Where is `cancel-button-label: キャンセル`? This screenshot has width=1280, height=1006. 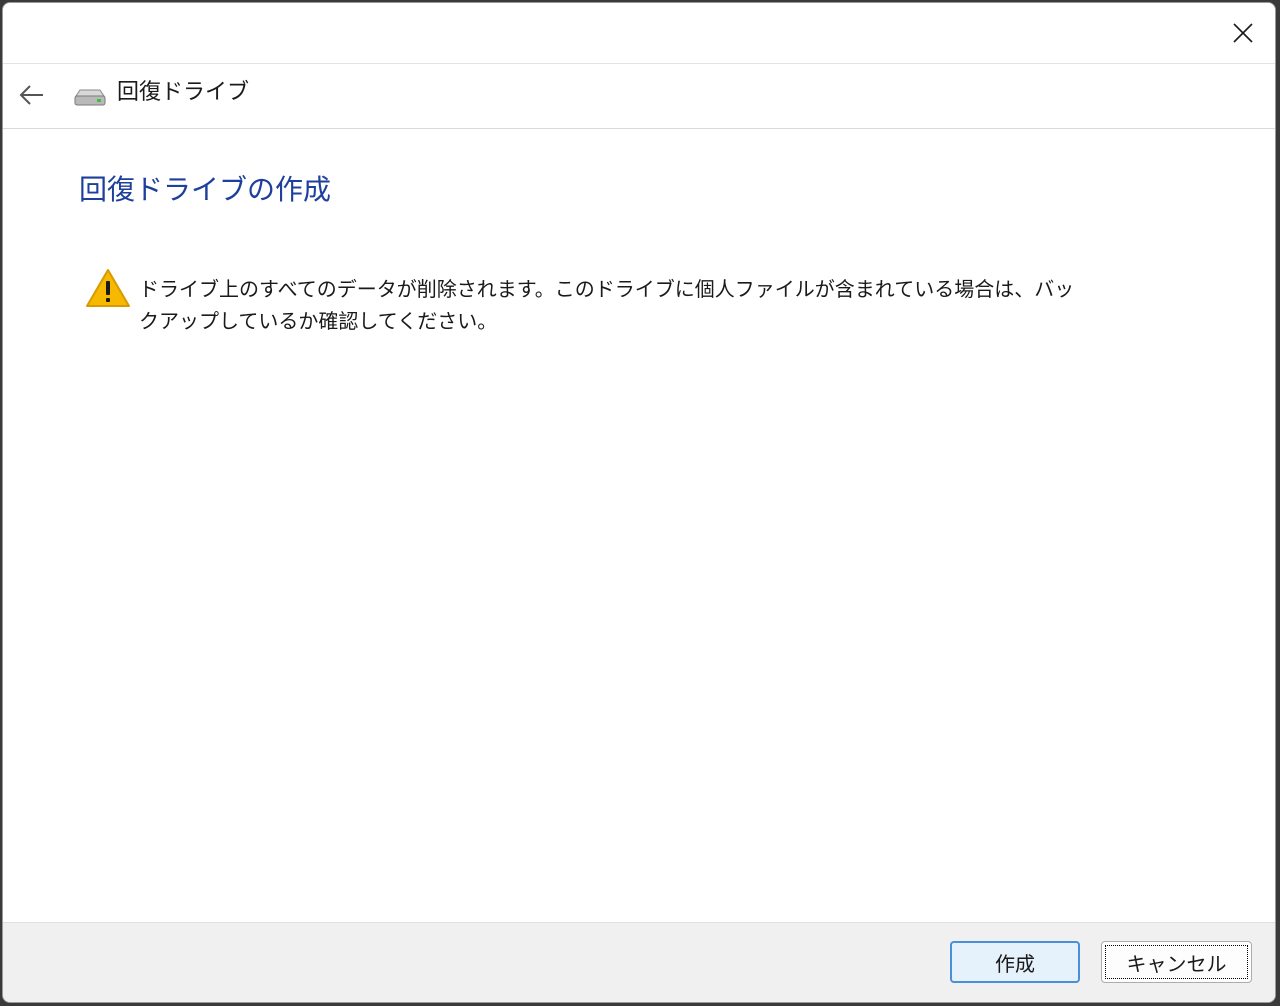
cancel-button-label: キャンセル is located at coordinates (1176, 963).